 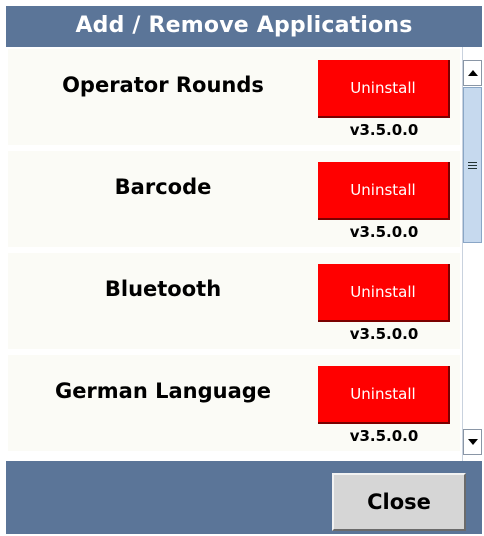 I want to click on close-button: Close, so click(x=399, y=502).